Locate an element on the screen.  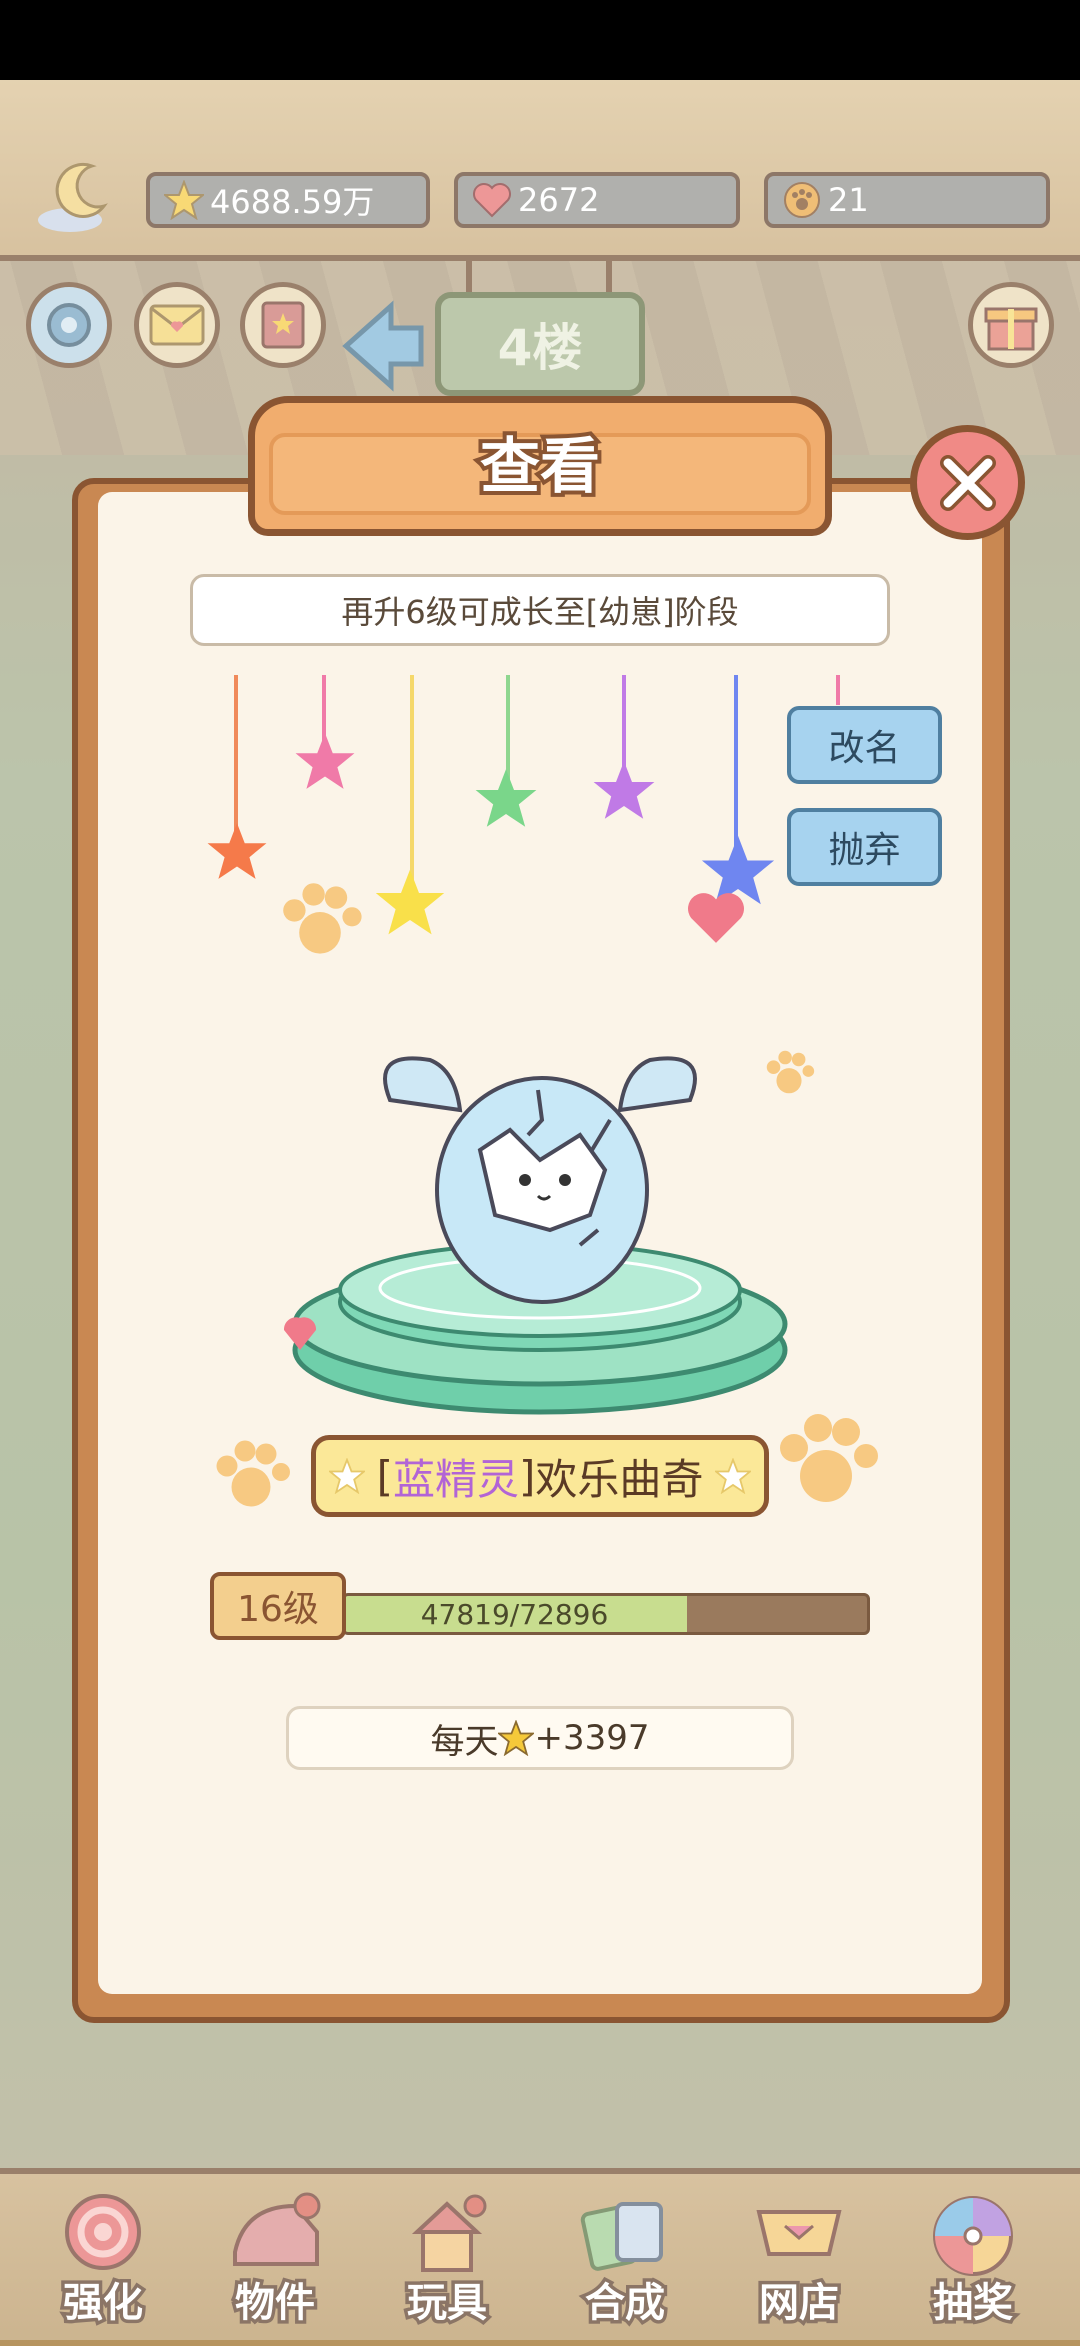
level-label: 16级 is located at coordinates (278, 1609).